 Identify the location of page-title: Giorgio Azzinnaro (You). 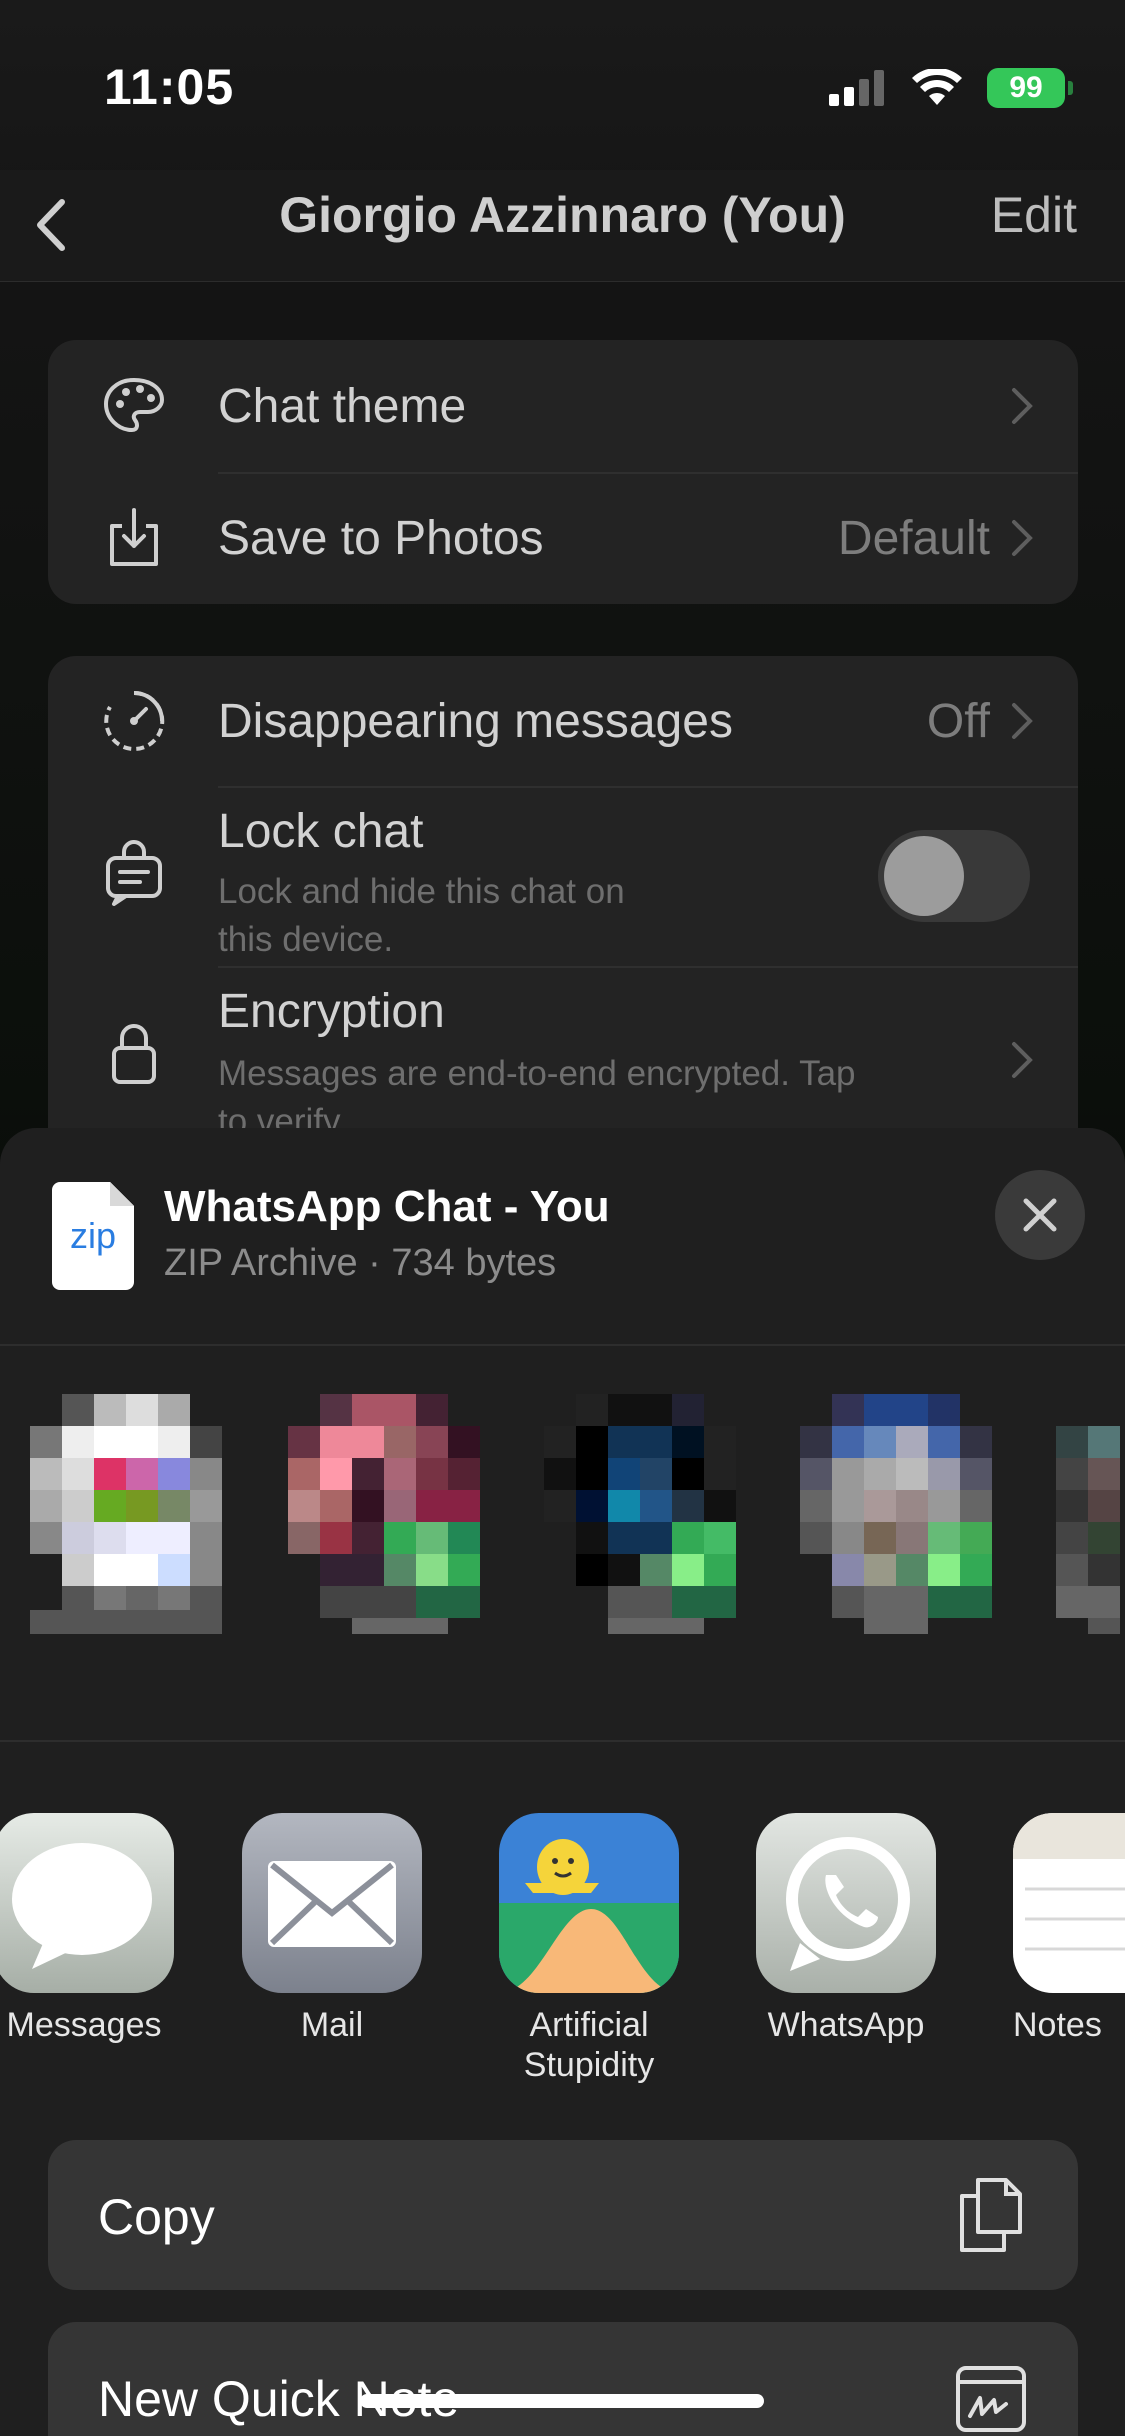
(562, 215).